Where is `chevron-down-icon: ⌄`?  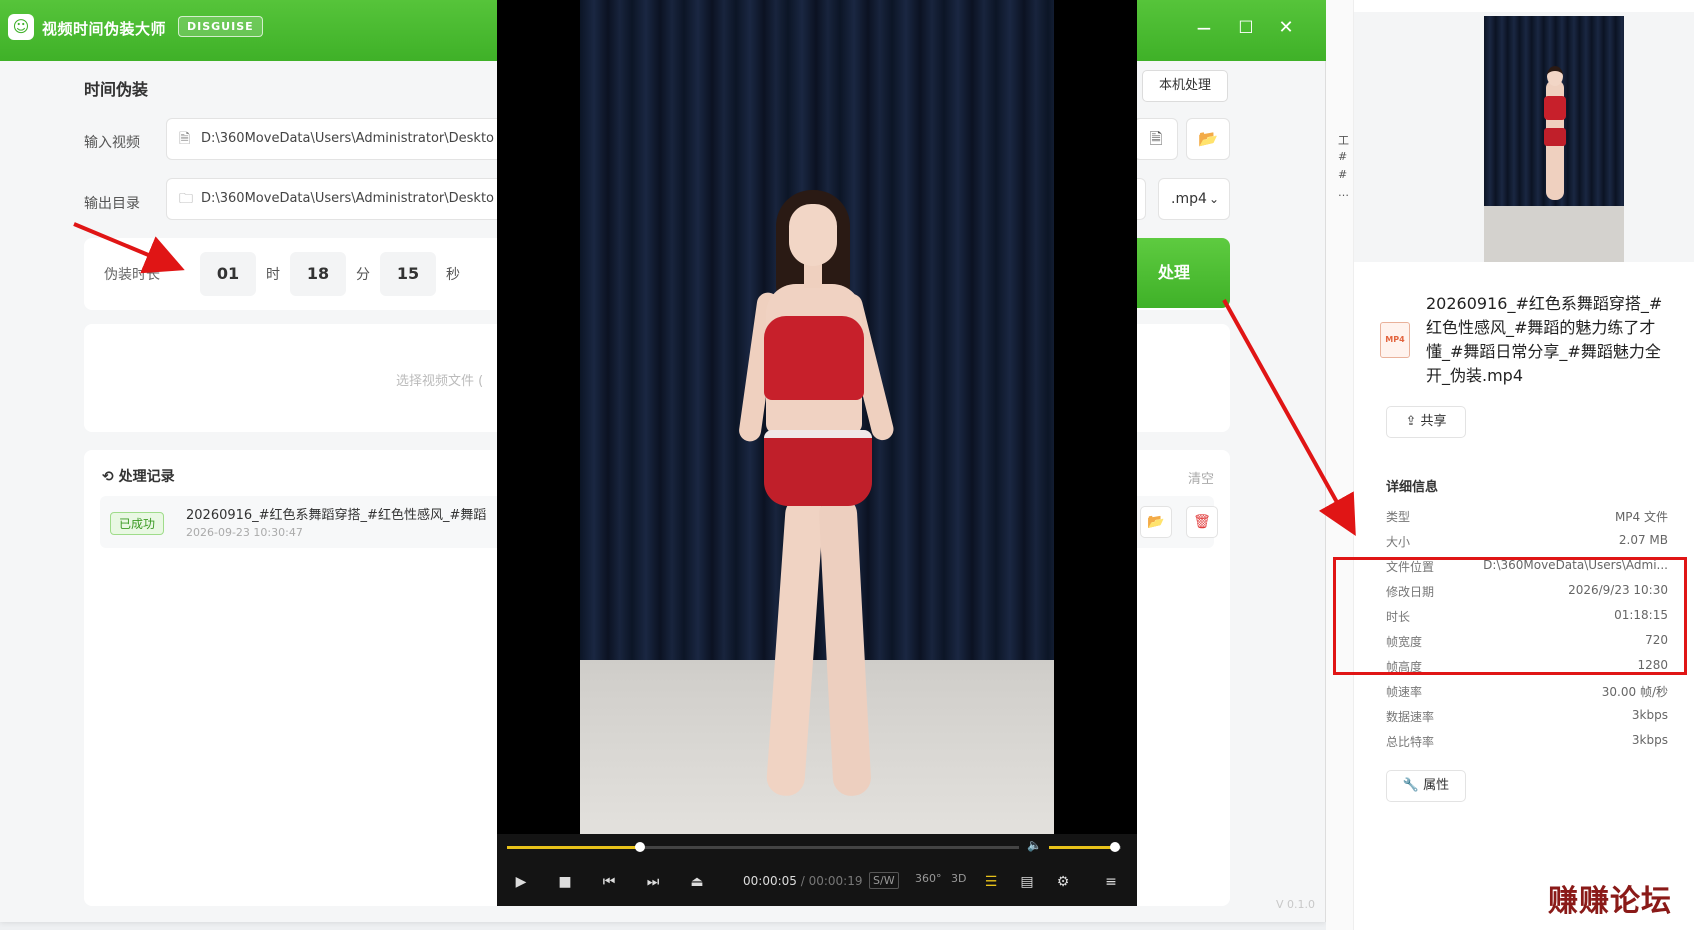
chevron-down-icon: ⌄ is located at coordinates (1213, 199).